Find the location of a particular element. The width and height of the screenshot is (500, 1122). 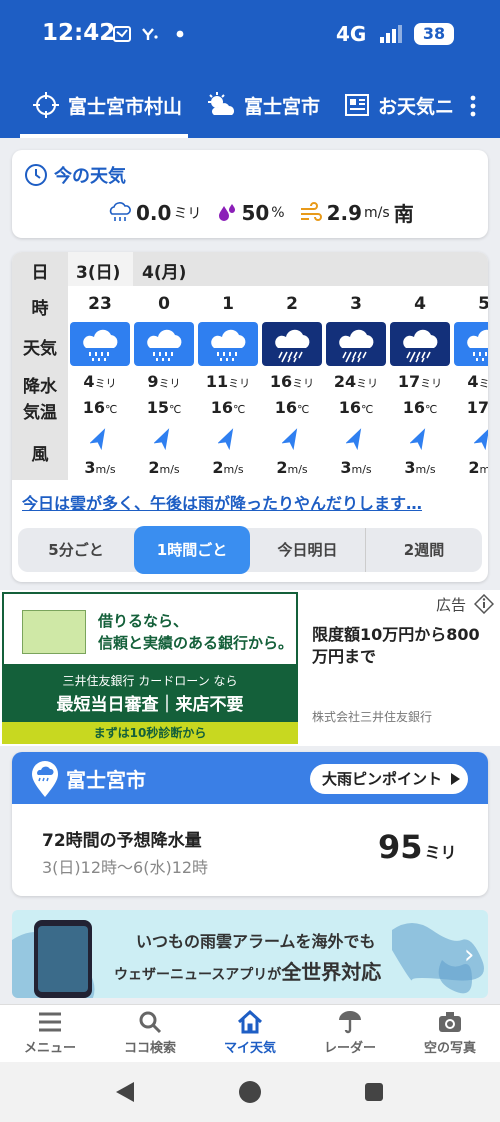

nav-my-weather: マイ天気 is located at coordinates (250, 1032).